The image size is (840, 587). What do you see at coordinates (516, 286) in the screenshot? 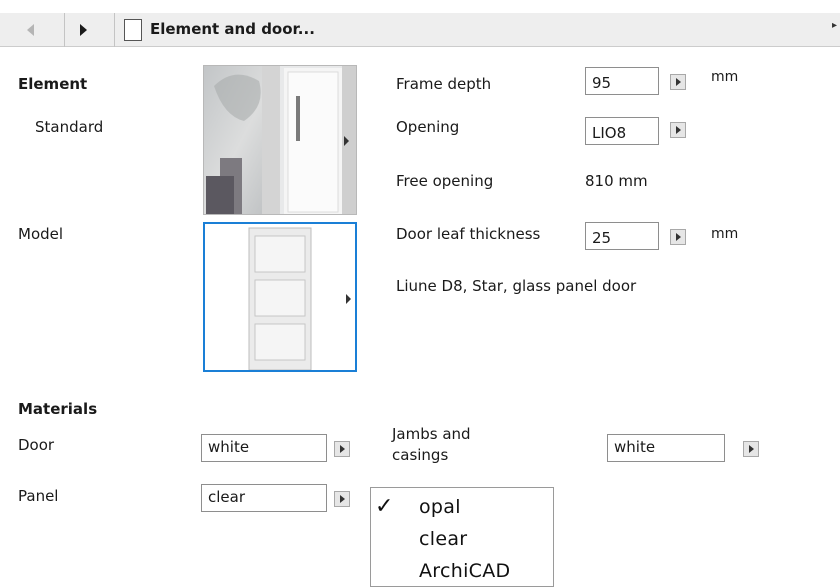
I see `model-description: Liune D8, Star, glass panel door` at bounding box center [516, 286].